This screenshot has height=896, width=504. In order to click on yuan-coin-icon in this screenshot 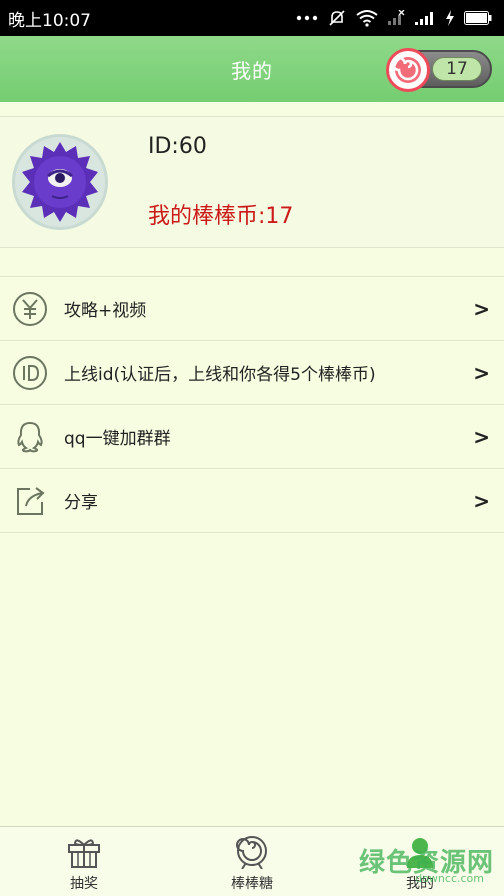, I will do `click(30, 309)`.